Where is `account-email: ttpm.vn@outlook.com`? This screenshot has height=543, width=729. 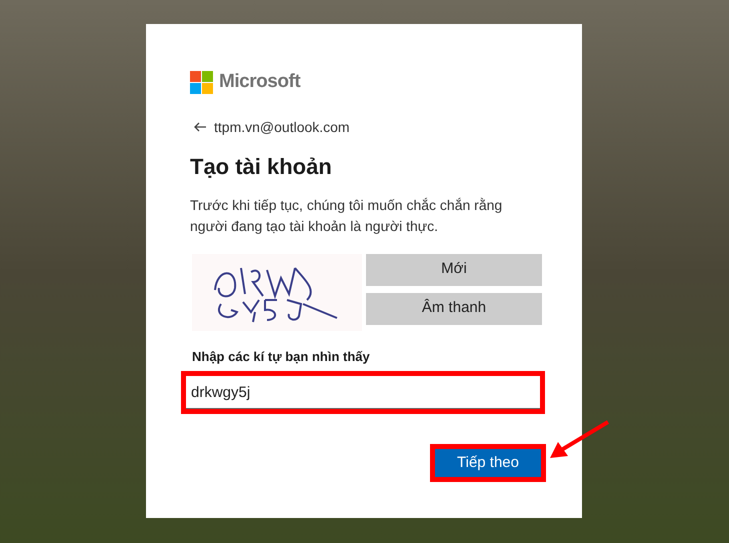 account-email: ttpm.vn@outlook.com is located at coordinates (282, 127).